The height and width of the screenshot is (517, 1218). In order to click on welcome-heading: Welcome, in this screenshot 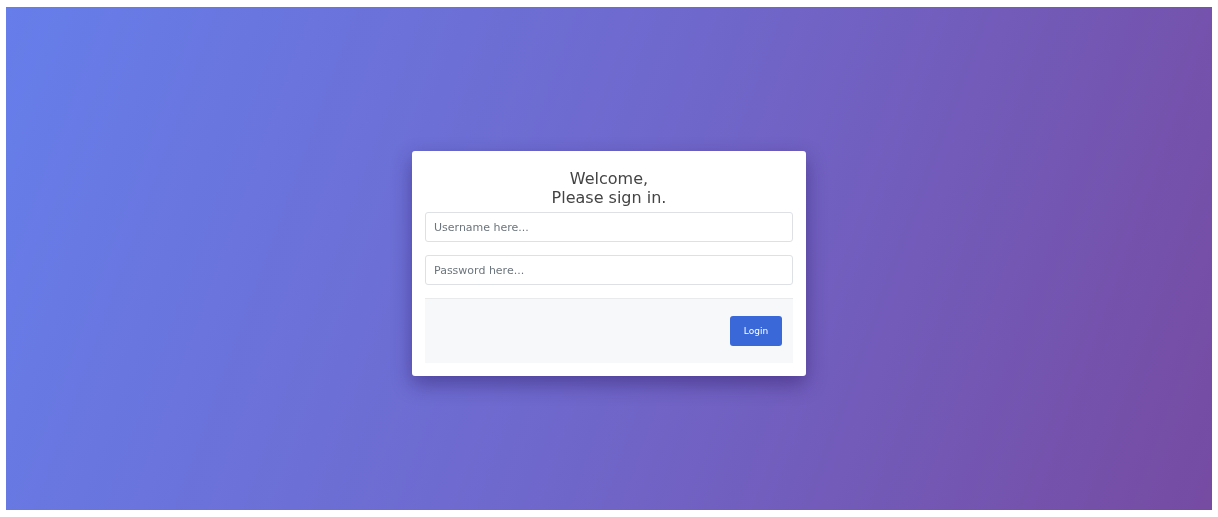, I will do `click(609, 178)`.